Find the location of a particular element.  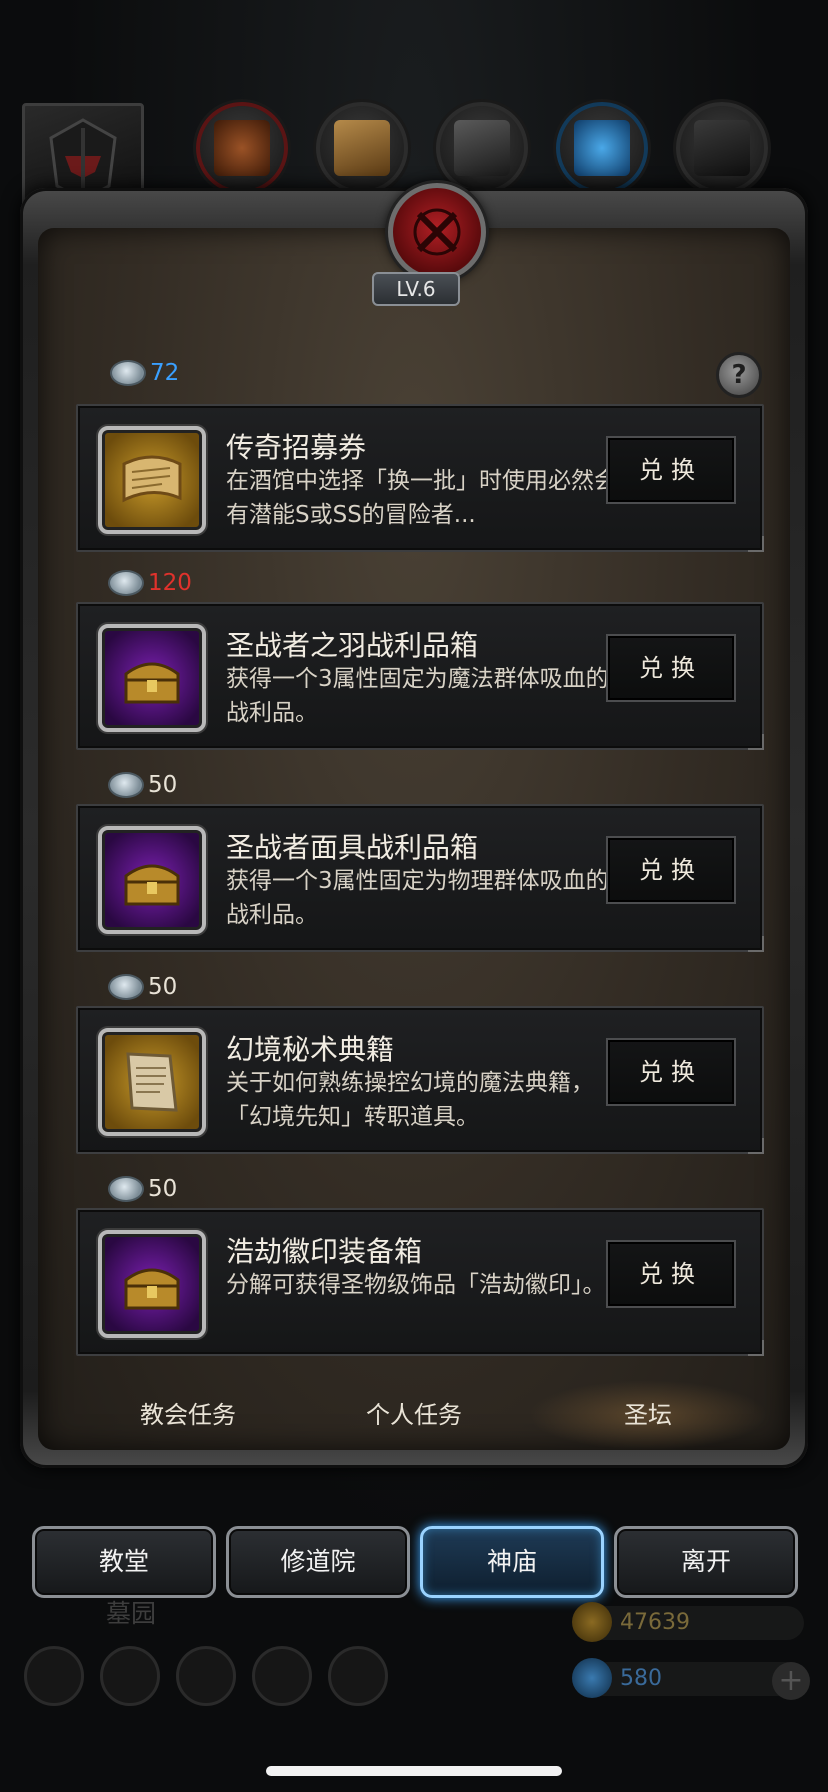

price-amount: 120 is located at coordinates (170, 583).